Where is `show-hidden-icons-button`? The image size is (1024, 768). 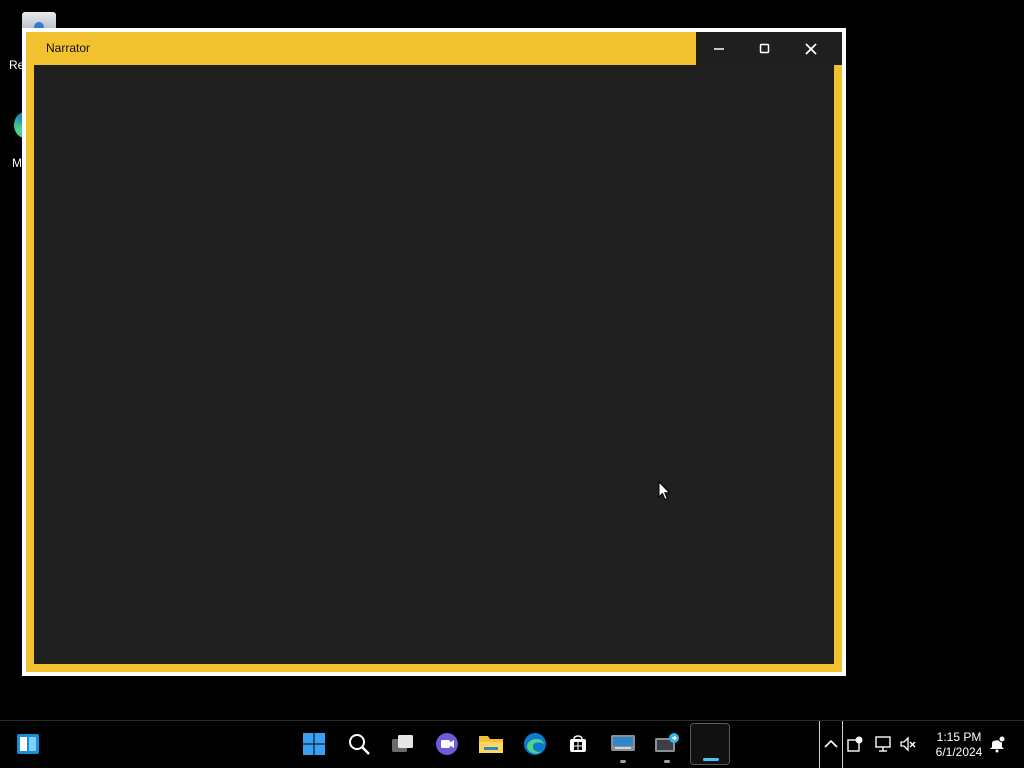
show-hidden-icons-button is located at coordinates (831, 744).